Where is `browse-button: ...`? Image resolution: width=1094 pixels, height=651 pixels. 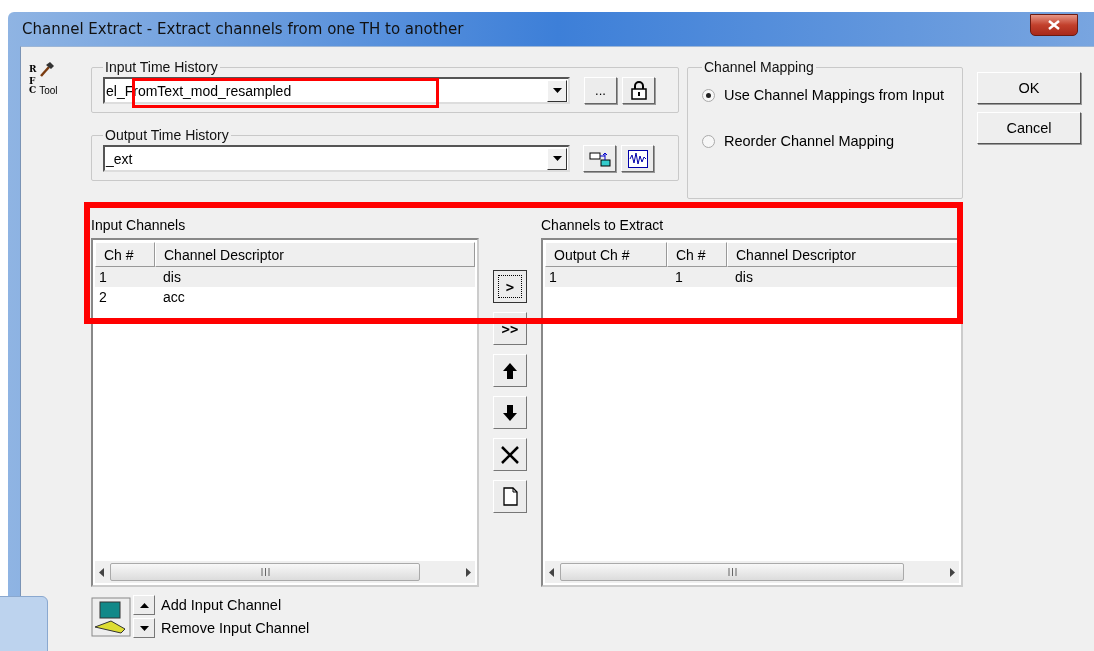 browse-button: ... is located at coordinates (600, 90).